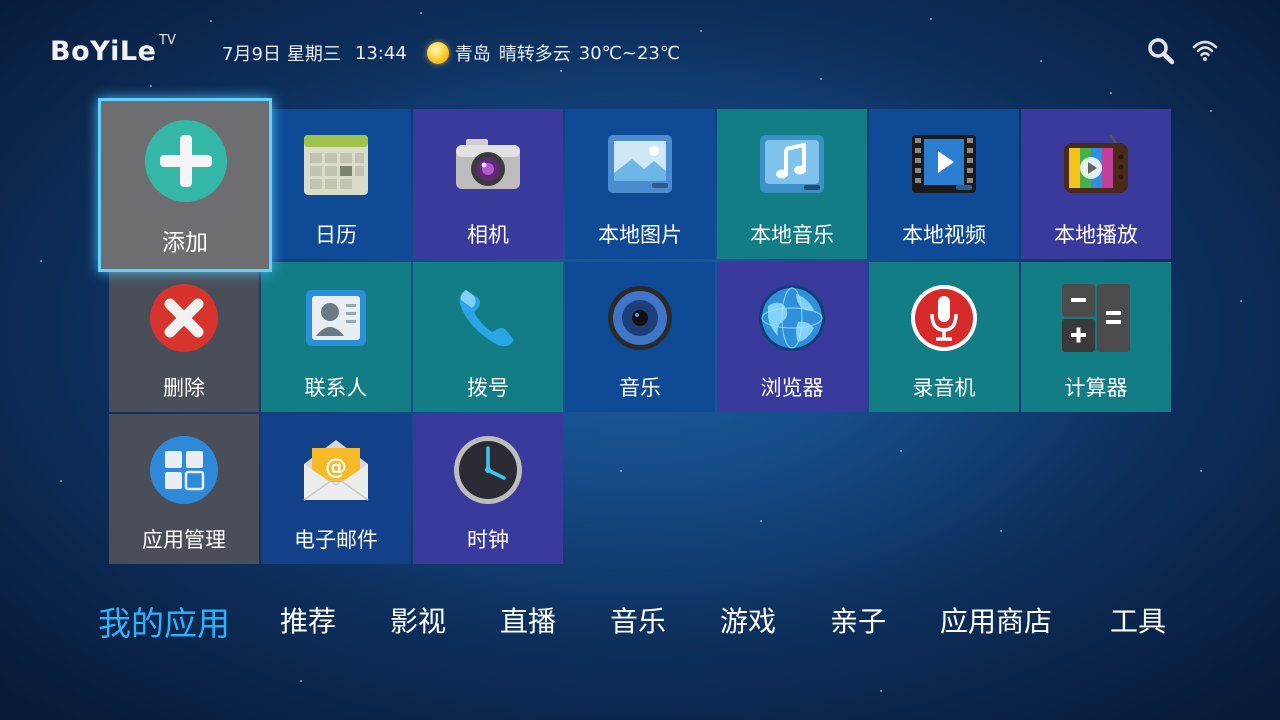 This screenshot has width=1280, height=720. I want to click on tile-delete: 删除, so click(184, 337).